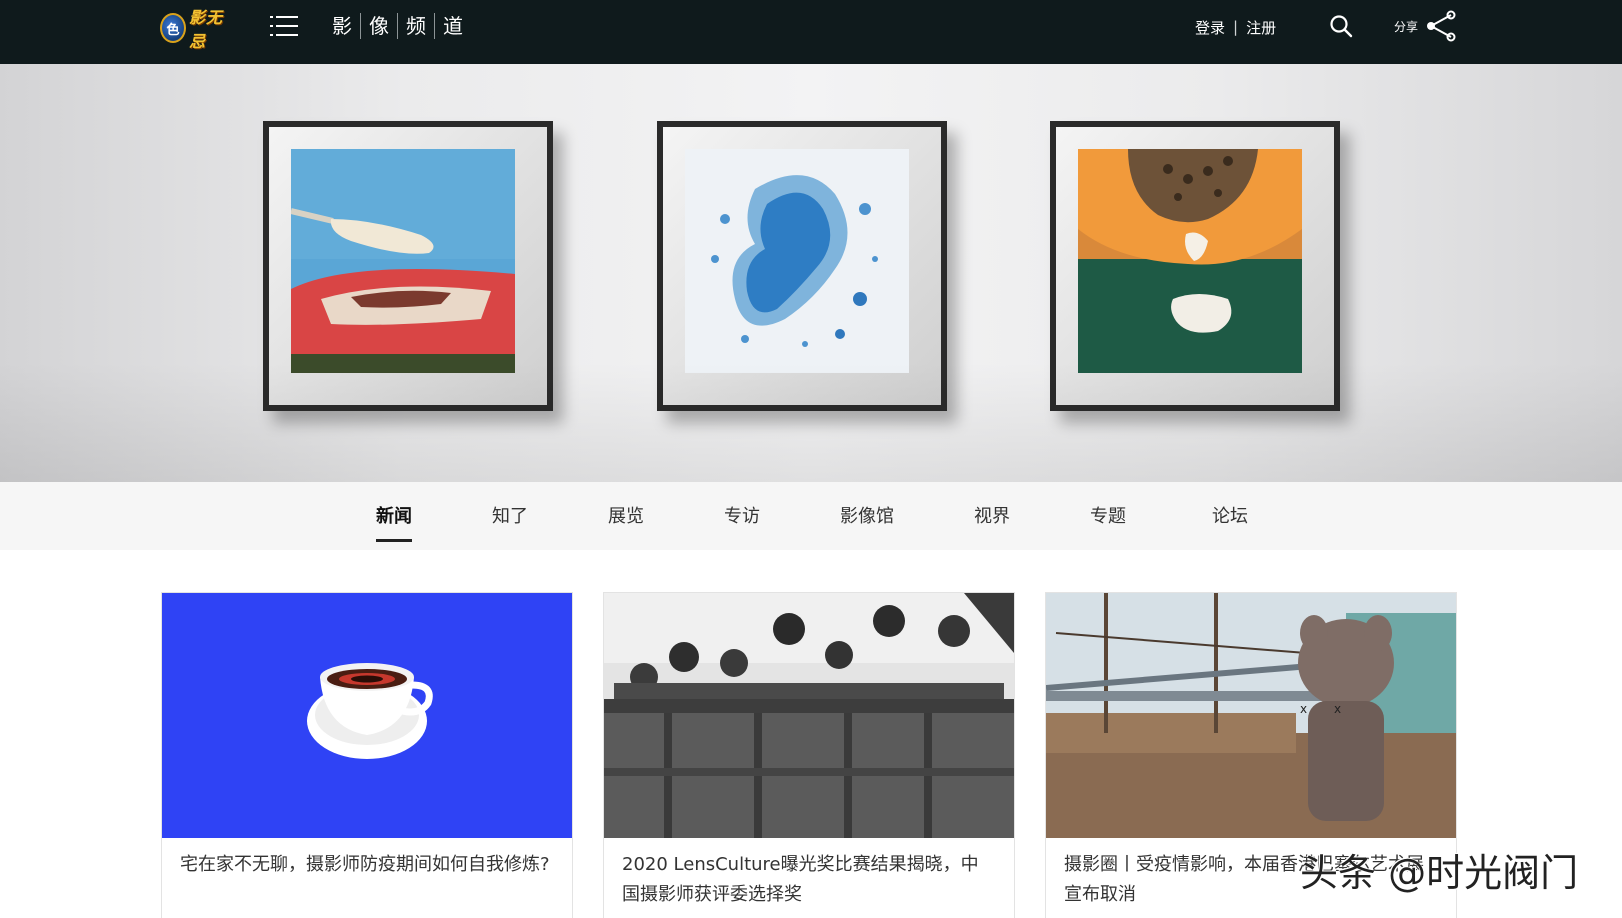  What do you see at coordinates (205, 29) in the screenshot?
I see `logo-text: 影无忌` at bounding box center [205, 29].